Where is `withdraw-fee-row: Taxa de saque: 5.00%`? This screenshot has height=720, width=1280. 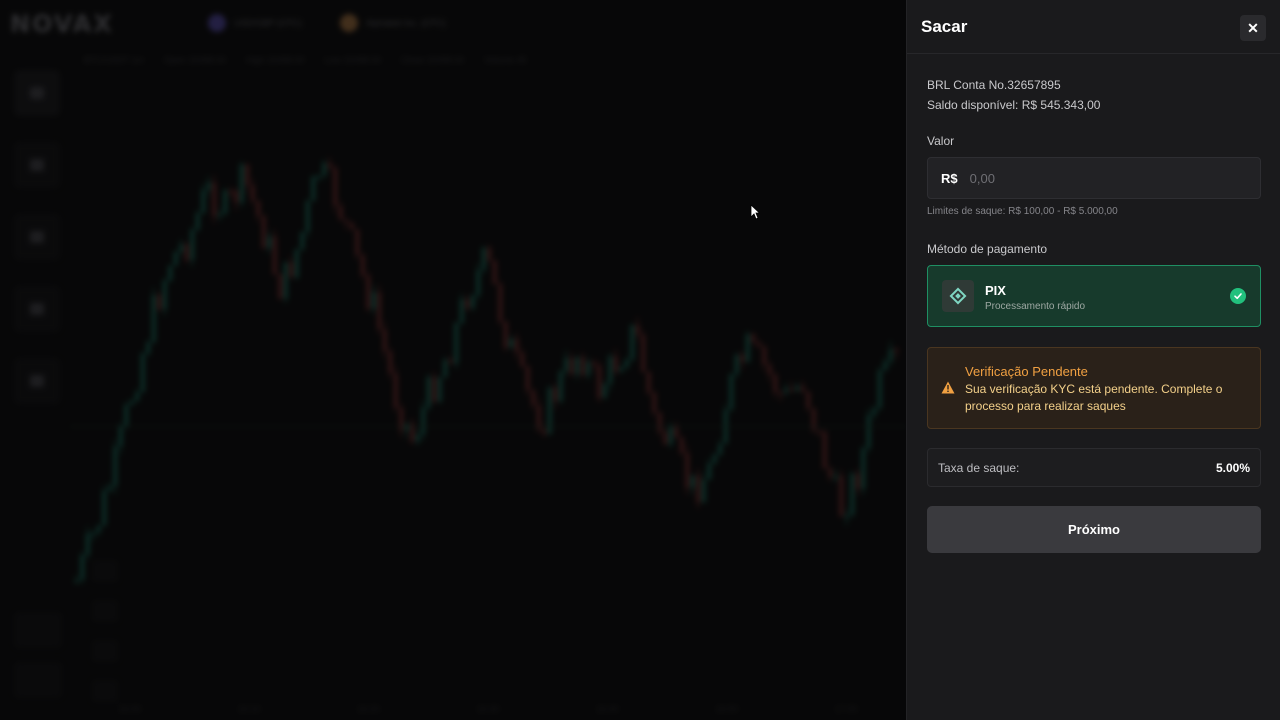
withdraw-fee-row: Taxa de saque: 5.00% is located at coordinates (1094, 467).